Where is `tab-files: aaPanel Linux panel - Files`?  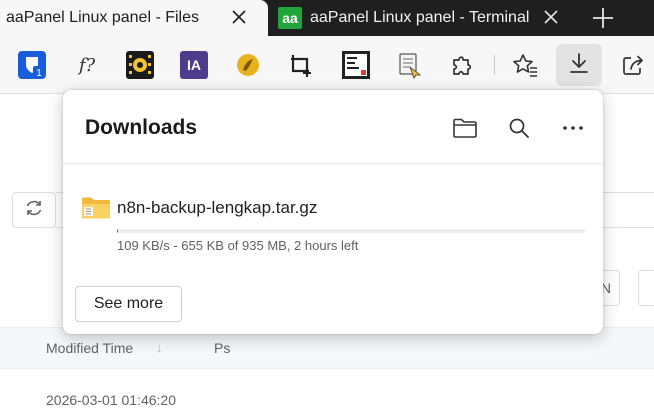 tab-files: aaPanel Linux panel - Files is located at coordinates (134, 18).